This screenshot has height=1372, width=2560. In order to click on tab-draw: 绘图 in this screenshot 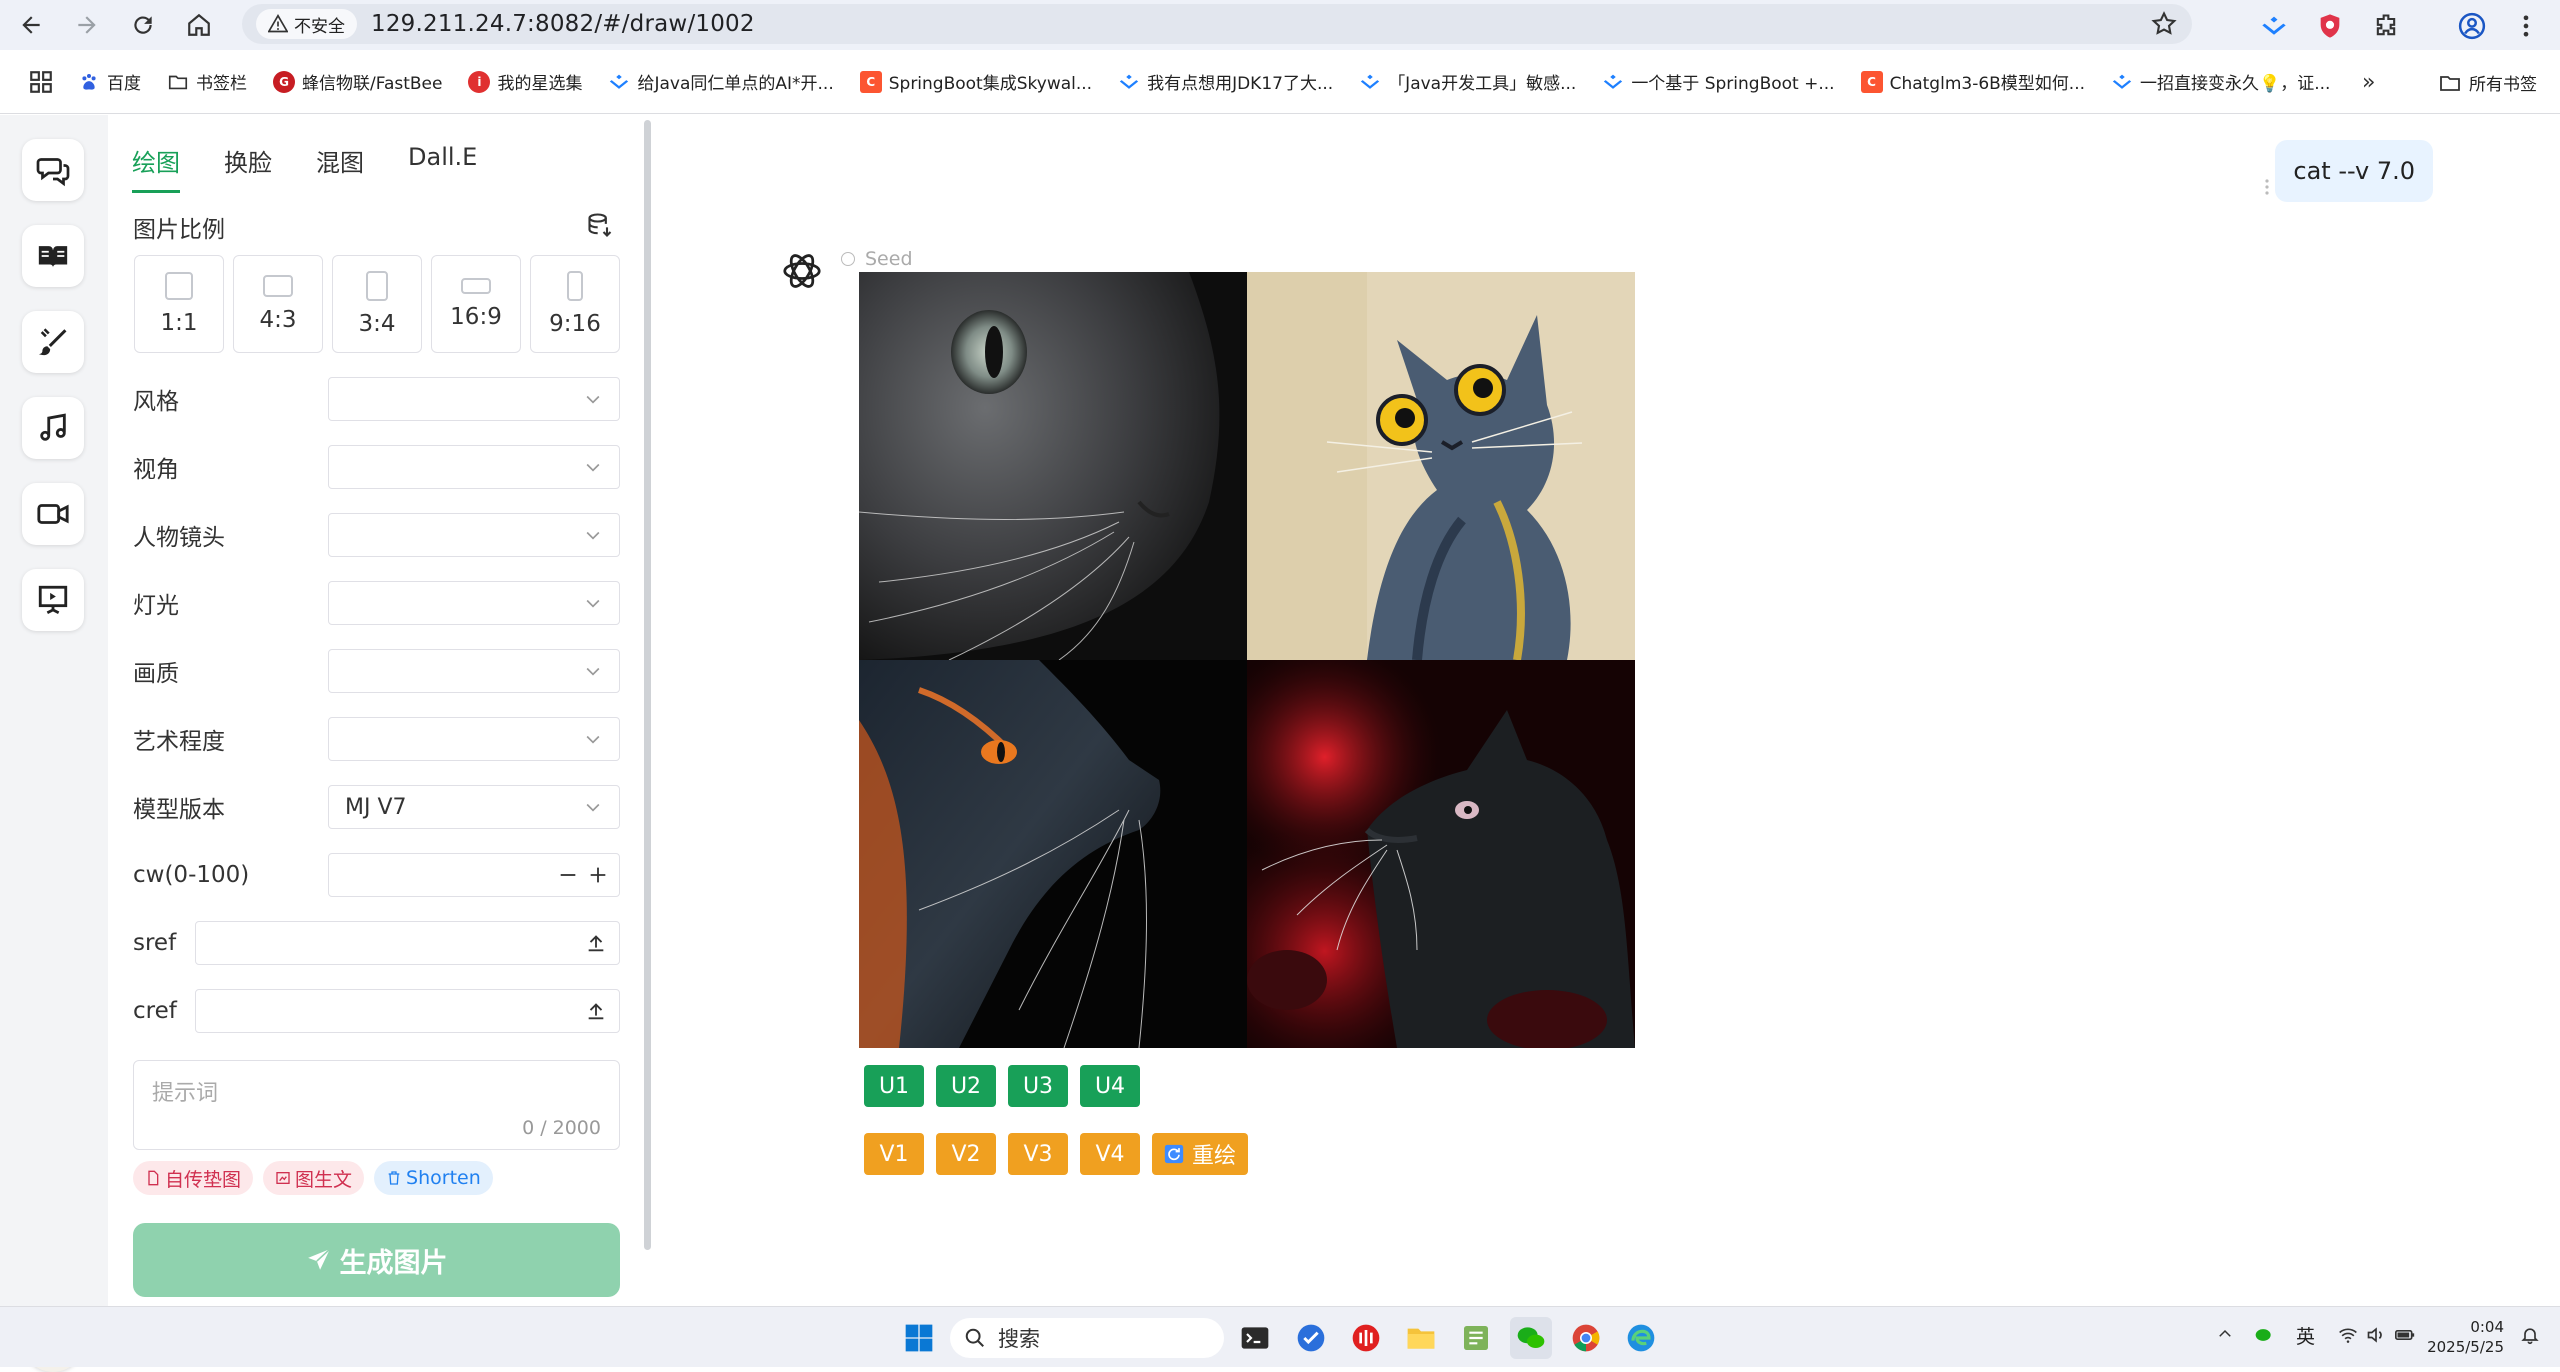, I will do `click(156, 168)`.